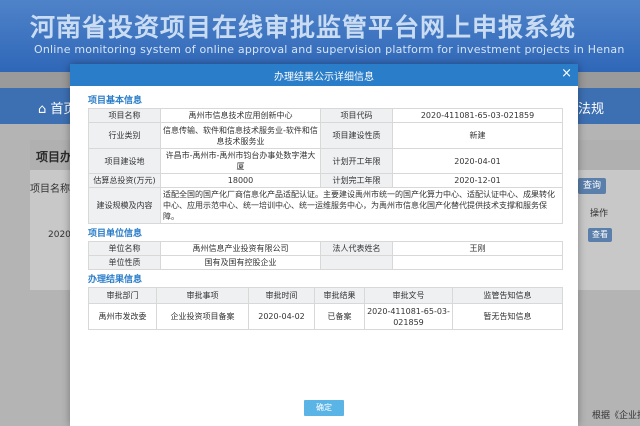  Describe the element at coordinates (240, 180) in the screenshot. I see `value-total-investment: 18000` at that location.